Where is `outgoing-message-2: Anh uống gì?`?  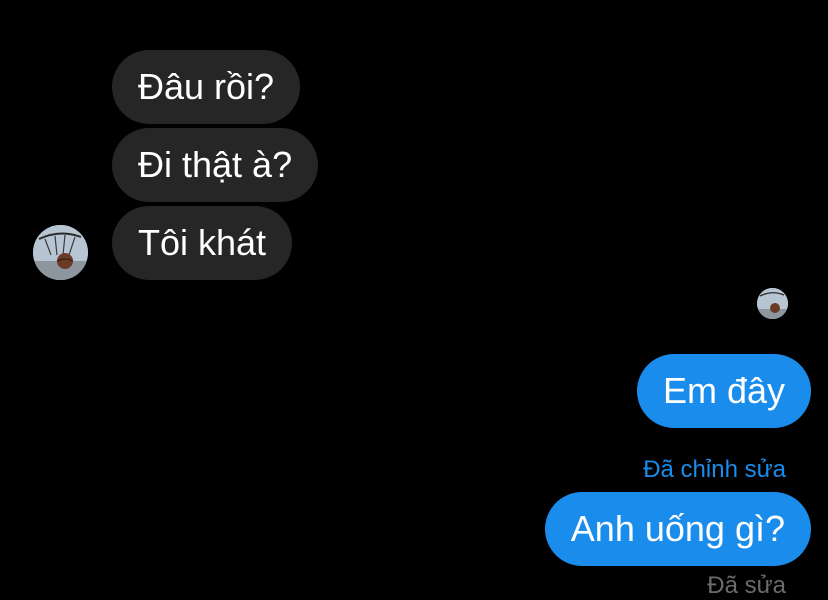
outgoing-message-2: Anh uống gì? is located at coordinates (677, 529).